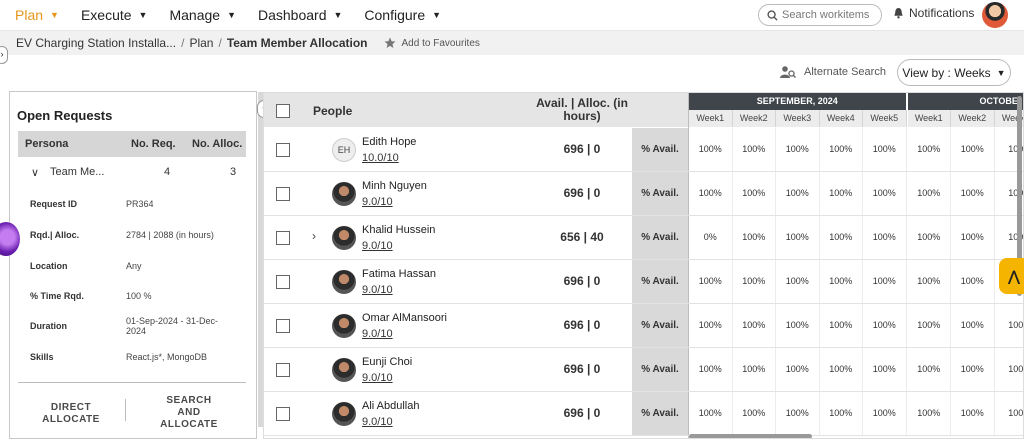  Describe the element at coordinates (995, 15) in the screenshot. I see `user-avatar` at that location.